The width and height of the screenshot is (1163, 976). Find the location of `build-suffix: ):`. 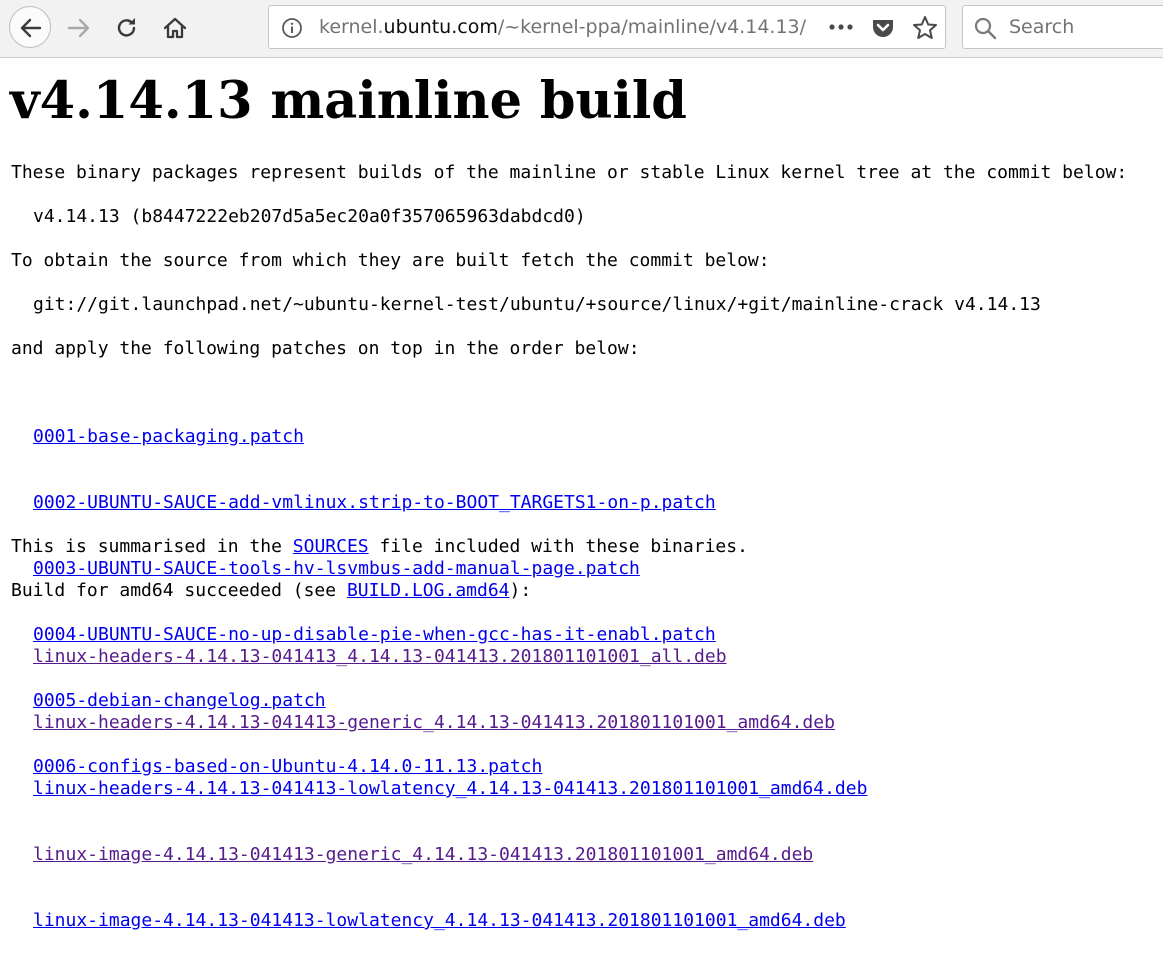

build-suffix: ): is located at coordinates (520, 590).